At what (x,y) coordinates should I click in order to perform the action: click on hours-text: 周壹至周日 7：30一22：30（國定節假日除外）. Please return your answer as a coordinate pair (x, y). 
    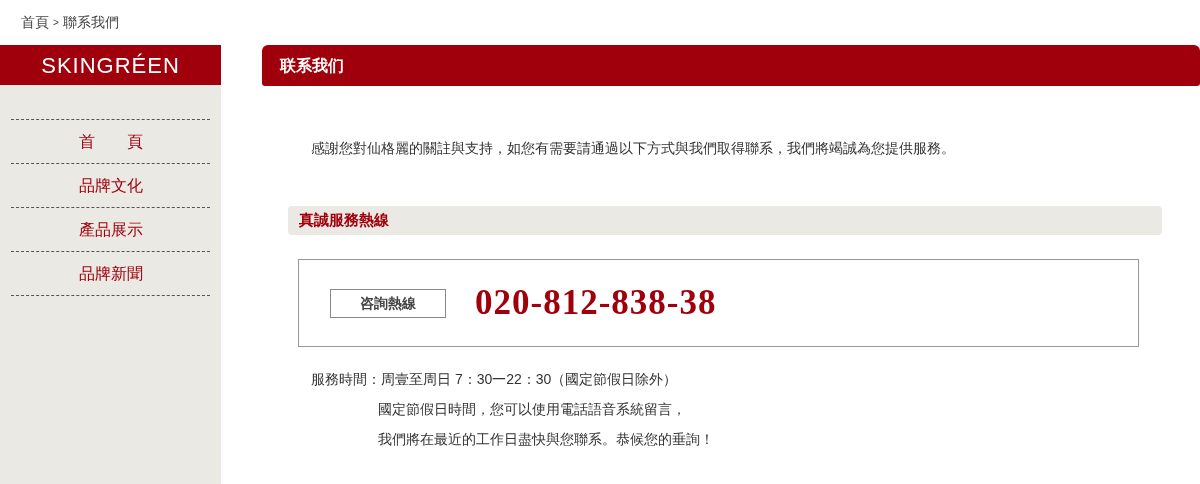
    Looking at the image, I should click on (530, 379).